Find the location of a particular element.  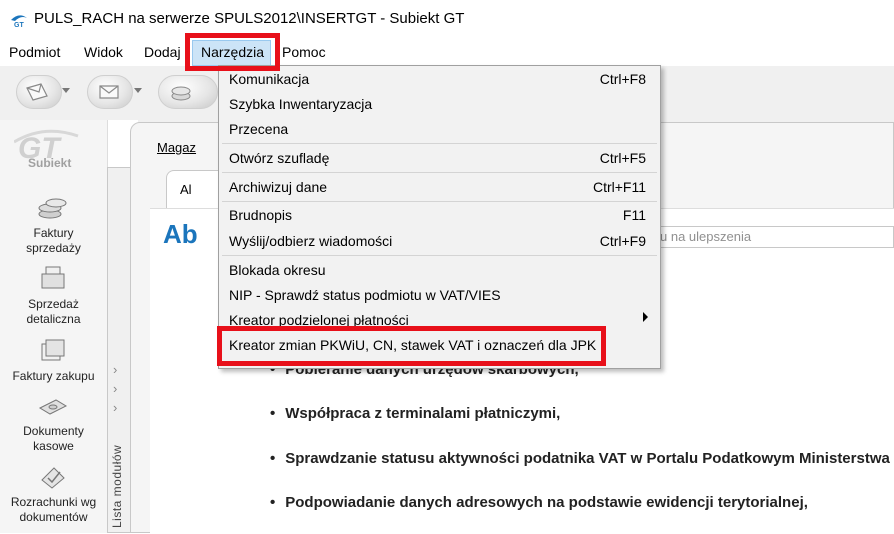

page-heading: Ab is located at coordinates (180, 234).